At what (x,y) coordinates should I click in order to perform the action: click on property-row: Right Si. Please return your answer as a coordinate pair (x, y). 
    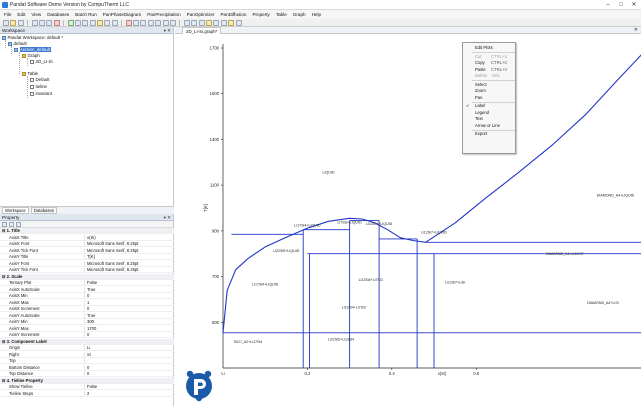
    Looking at the image, I should click on (87, 354).